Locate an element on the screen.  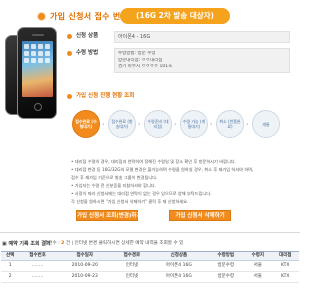
status-badge: (16G 2차 발송 대상자) is located at coordinates (175, 16).